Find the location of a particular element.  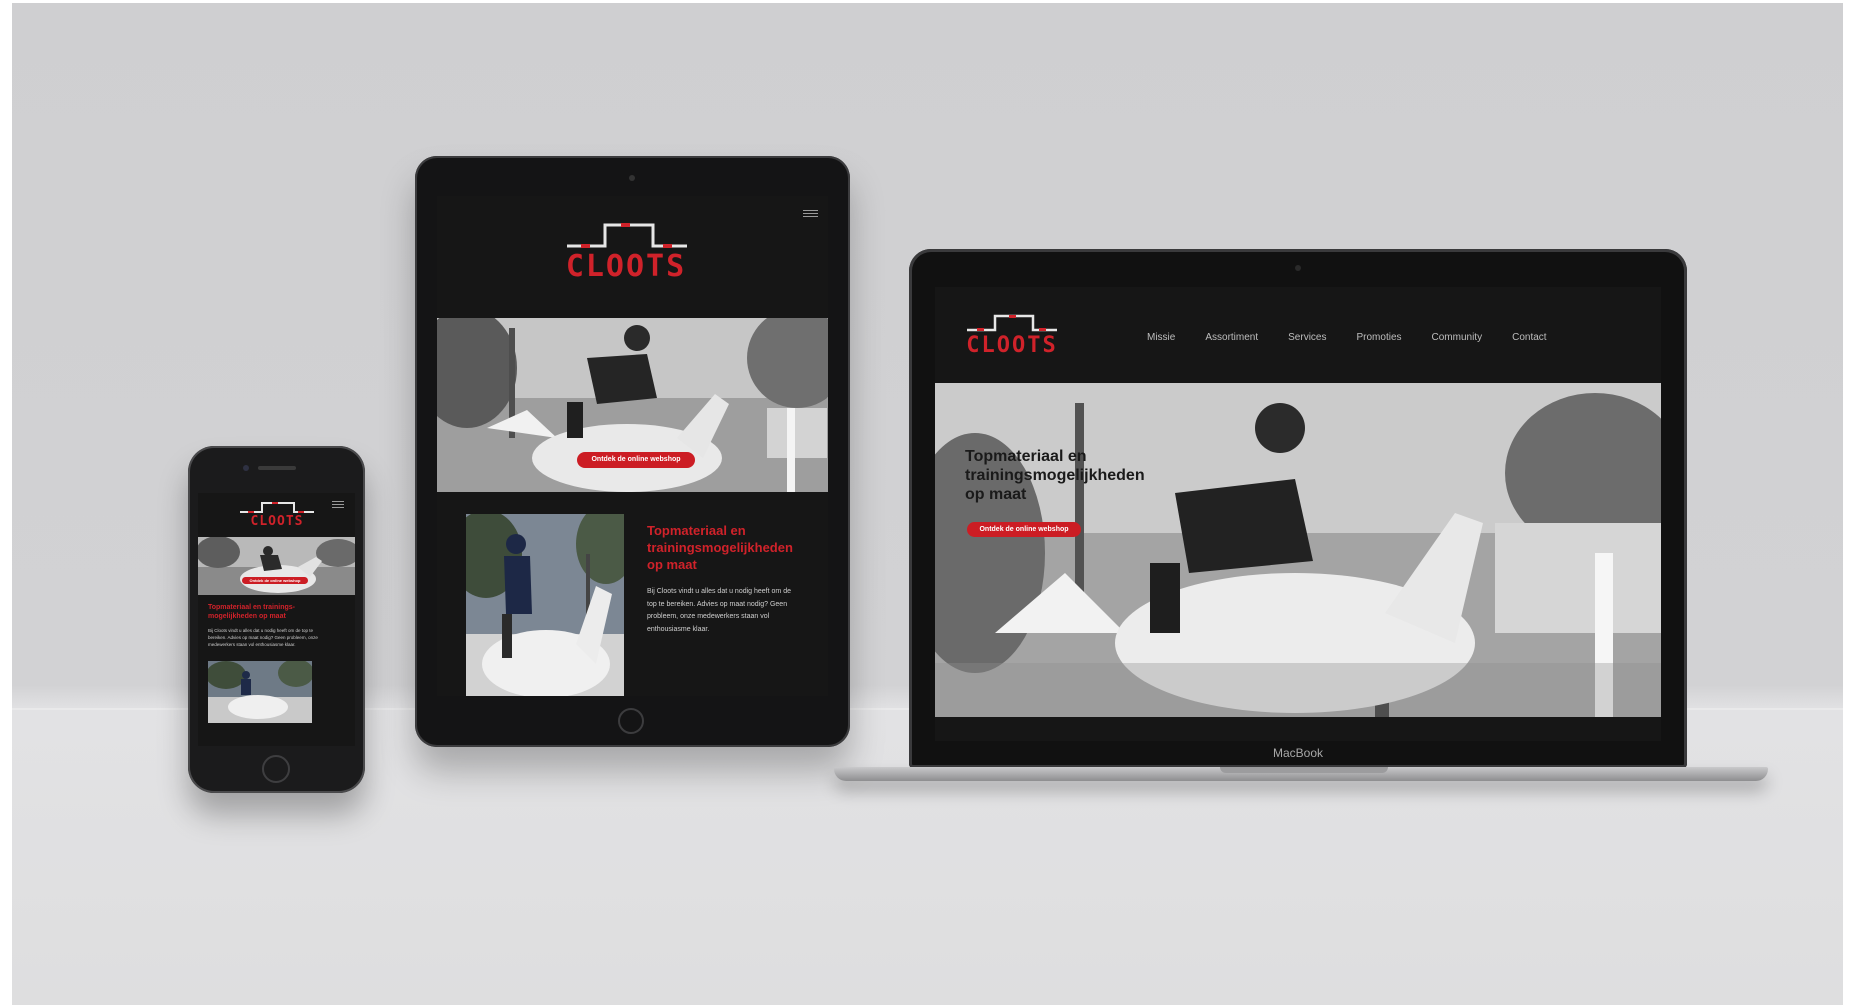

nav-item-assortiment: Assortiment is located at coordinates (1231, 337).